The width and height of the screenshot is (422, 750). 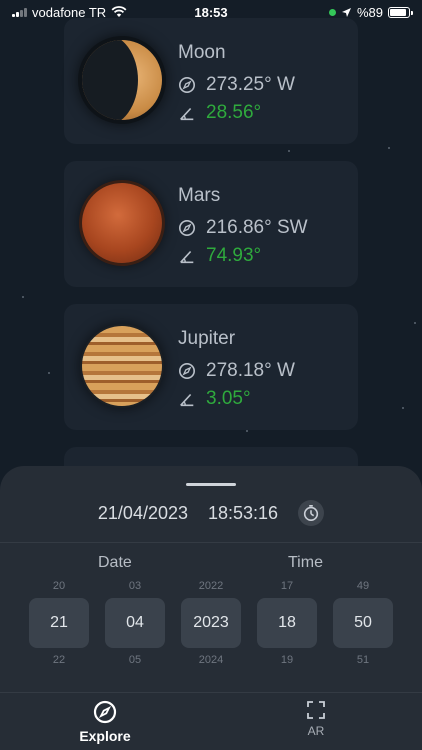 What do you see at coordinates (119, 11) in the screenshot?
I see `wifi-icon` at bounding box center [119, 11].